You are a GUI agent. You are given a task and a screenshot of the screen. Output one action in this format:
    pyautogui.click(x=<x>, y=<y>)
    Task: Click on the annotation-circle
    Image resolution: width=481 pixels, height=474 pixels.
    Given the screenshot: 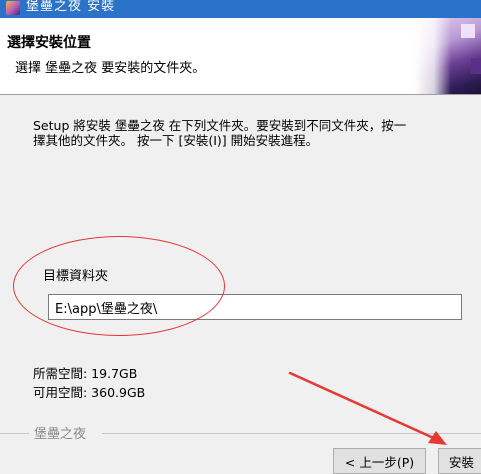 What is the action you would take?
    pyautogui.click(x=119, y=286)
    